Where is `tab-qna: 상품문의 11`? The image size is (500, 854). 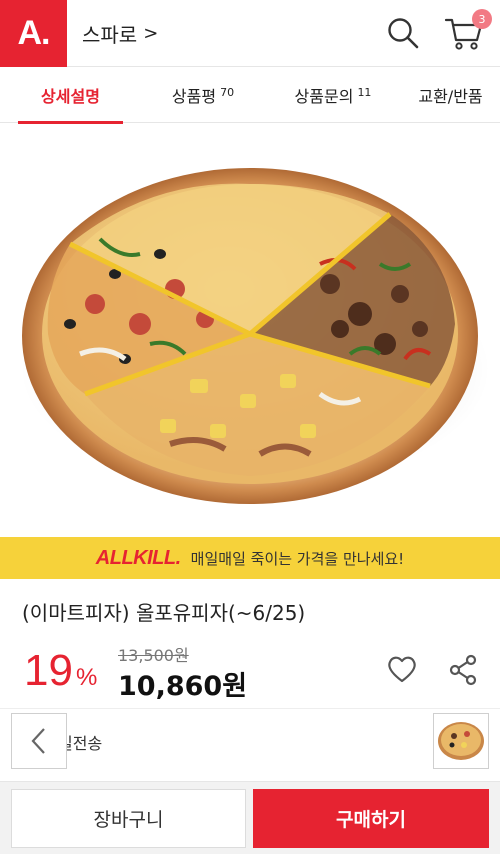 tab-qna: 상품문의 11 is located at coordinates (333, 95).